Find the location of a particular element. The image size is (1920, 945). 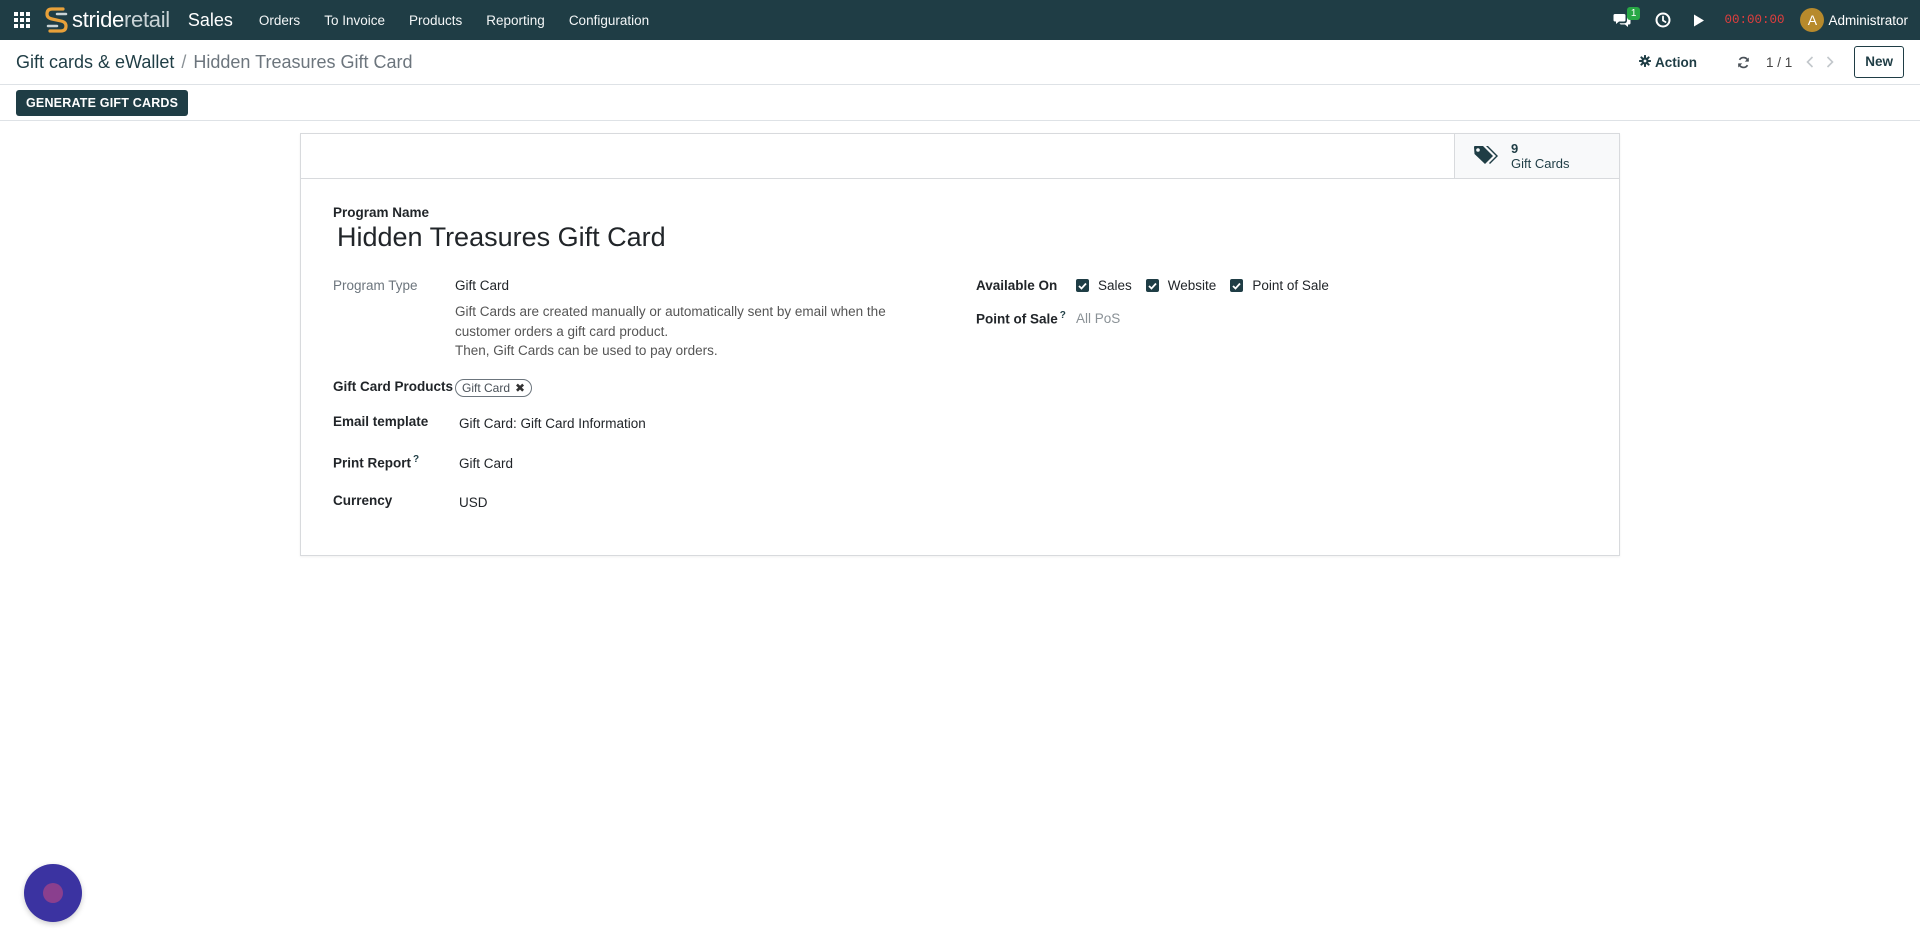

email-template-field: Gift Card: Gift Card Information is located at coordinates (552, 423).